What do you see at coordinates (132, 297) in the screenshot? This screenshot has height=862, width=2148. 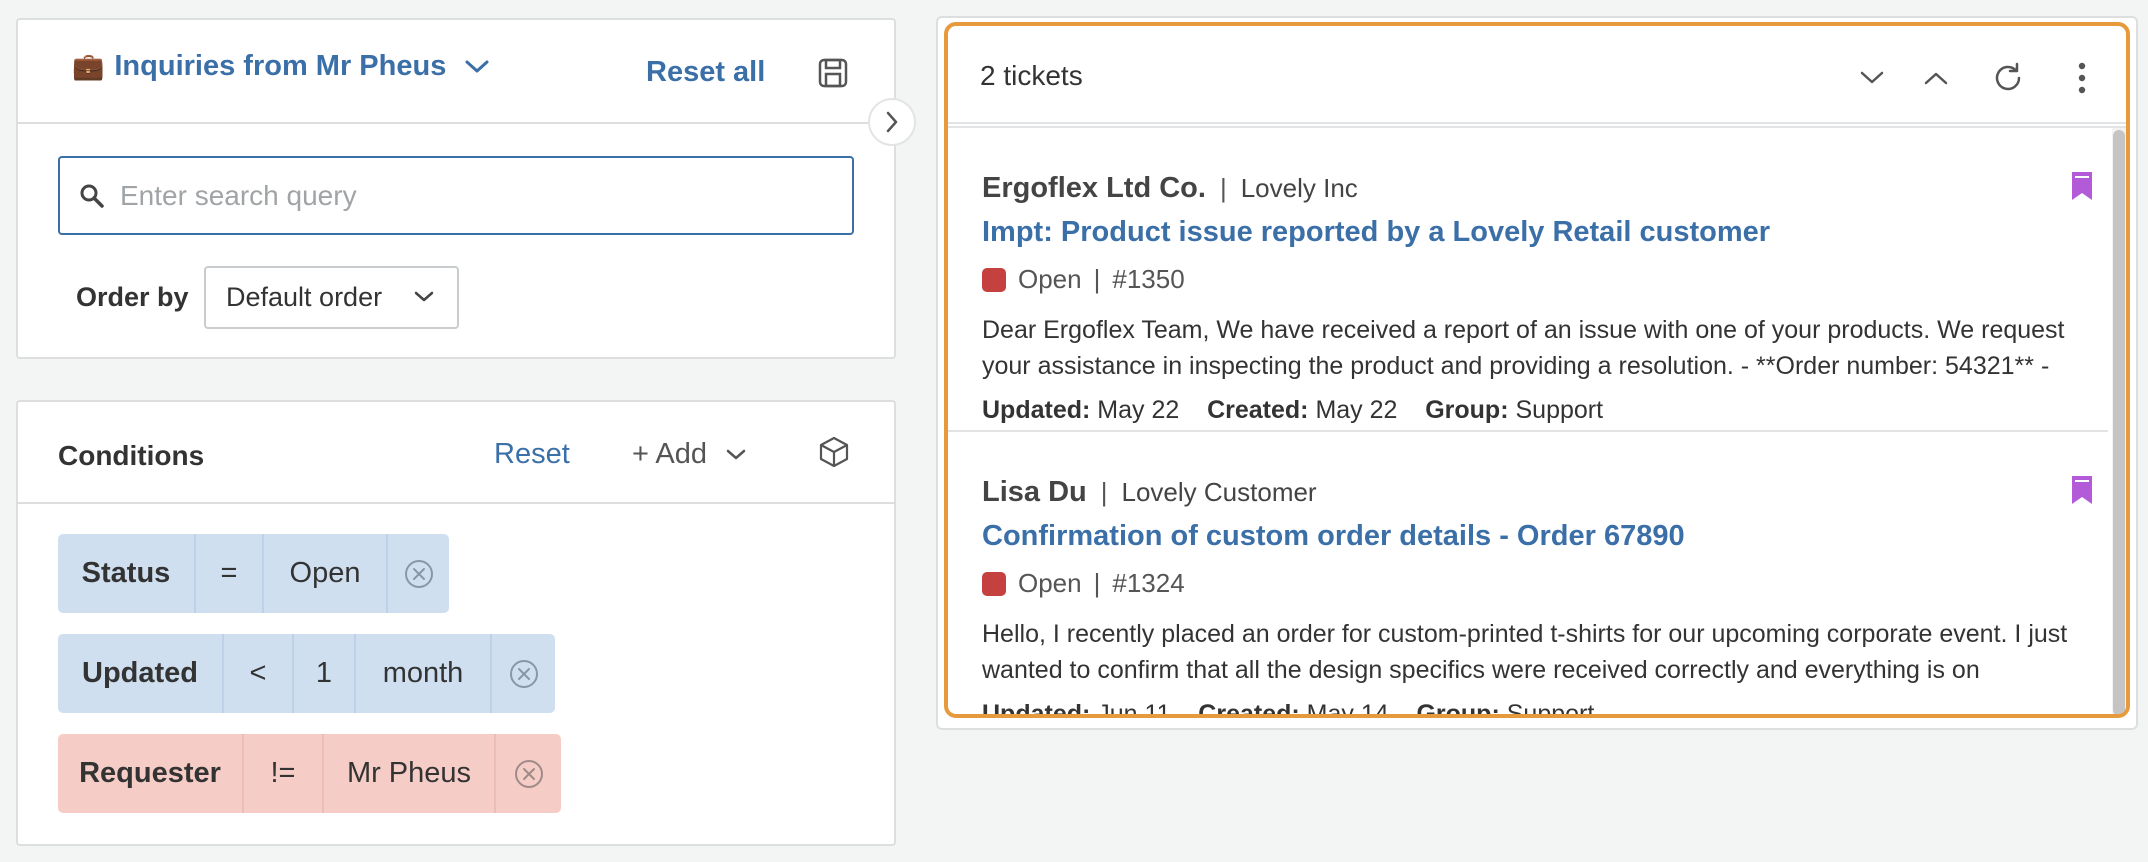 I see `order-by-label: Order by` at bounding box center [132, 297].